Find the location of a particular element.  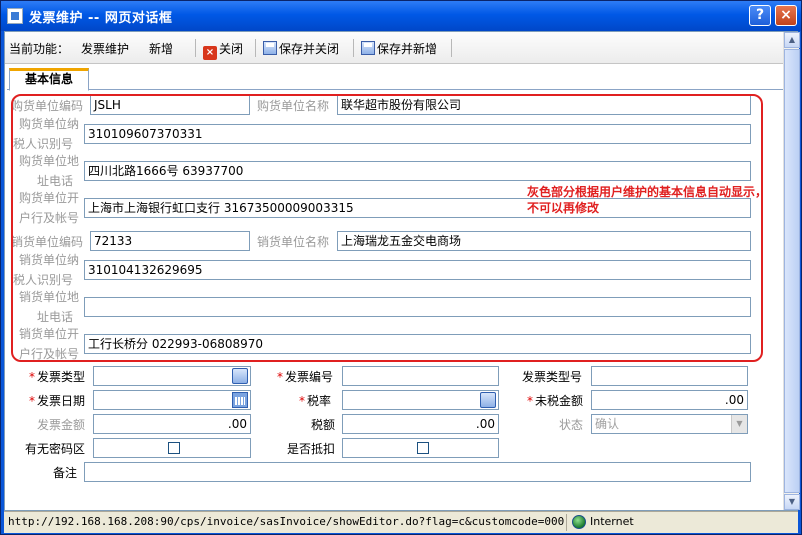

invoice-type-label: 发票类型 is located at coordinates (57, 377).